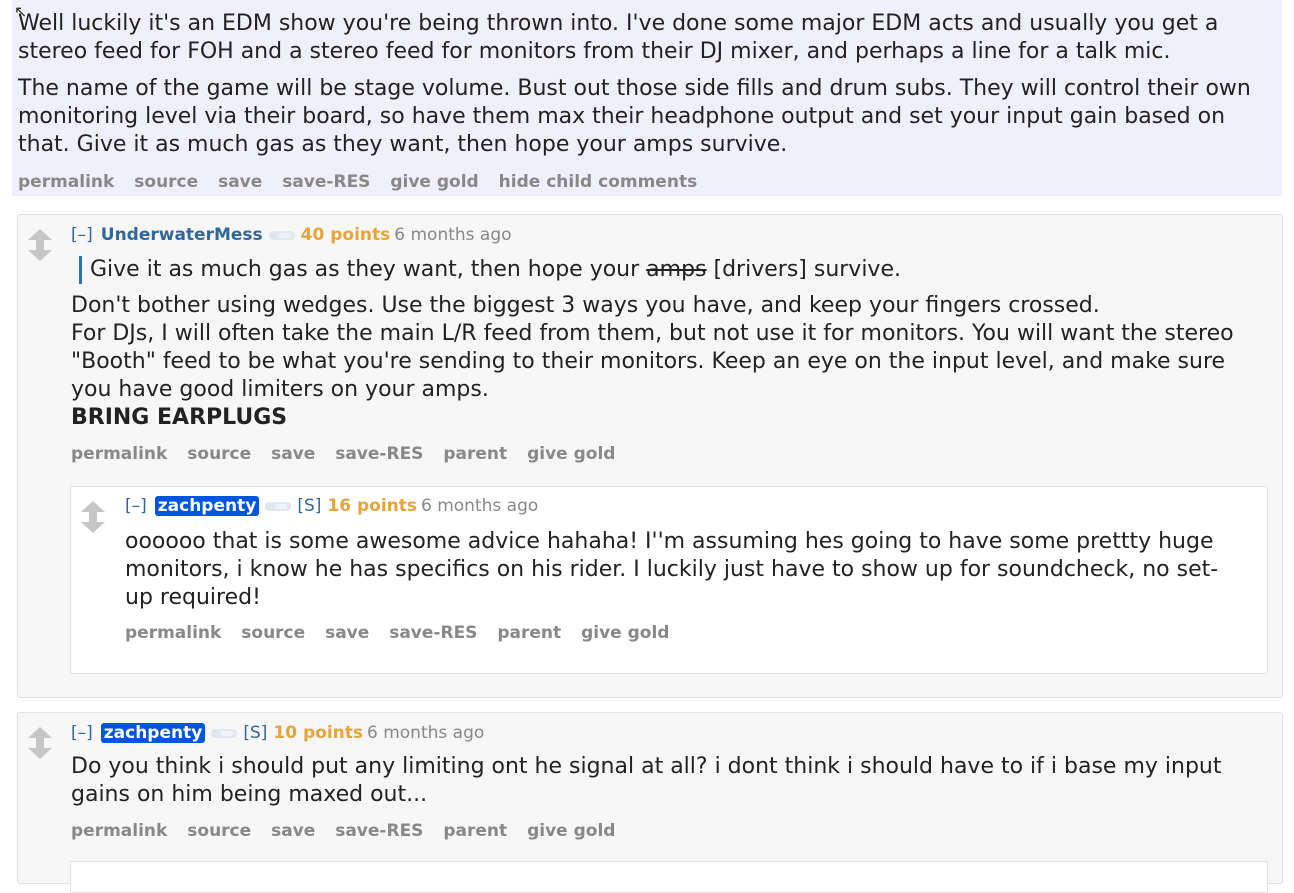  What do you see at coordinates (244, 1) in the screenshot?
I see `cut-off-tagline` at bounding box center [244, 1].